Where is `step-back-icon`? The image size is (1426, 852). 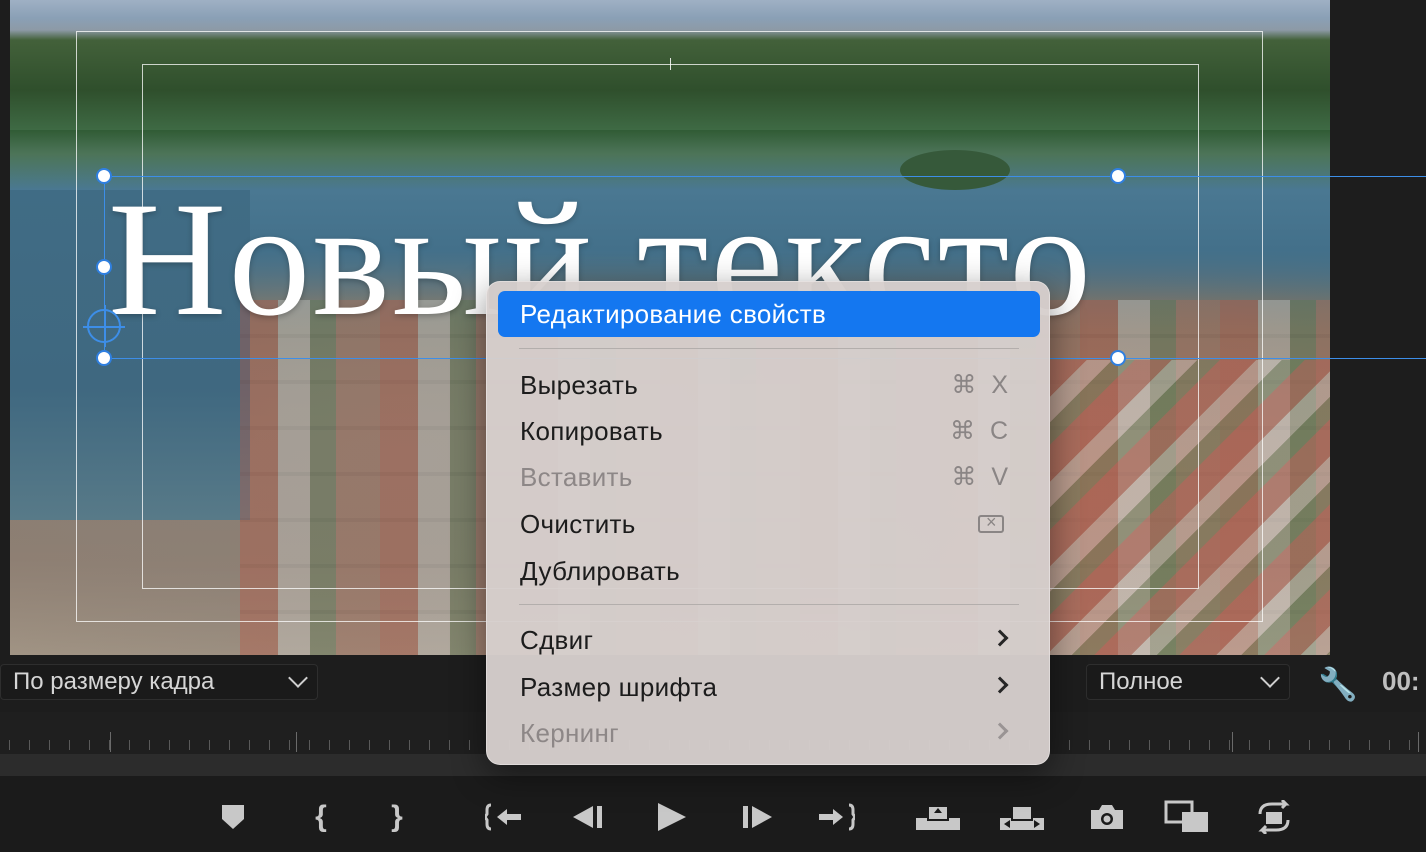
step-back-icon is located at coordinates (588, 817).